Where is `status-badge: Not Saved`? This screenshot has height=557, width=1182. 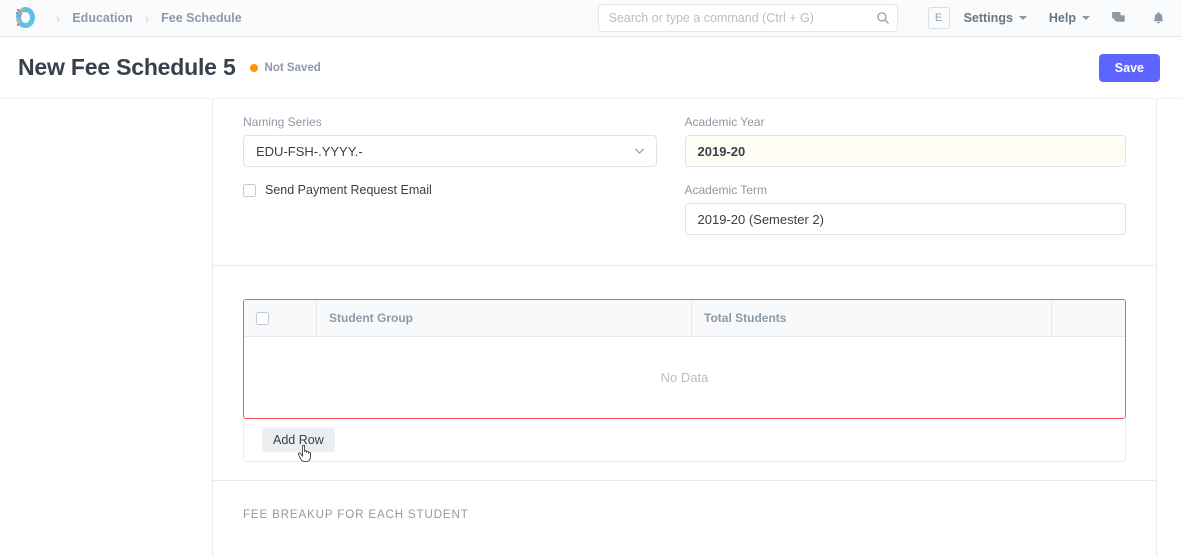 status-badge: Not Saved is located at coordinates (285, 67).